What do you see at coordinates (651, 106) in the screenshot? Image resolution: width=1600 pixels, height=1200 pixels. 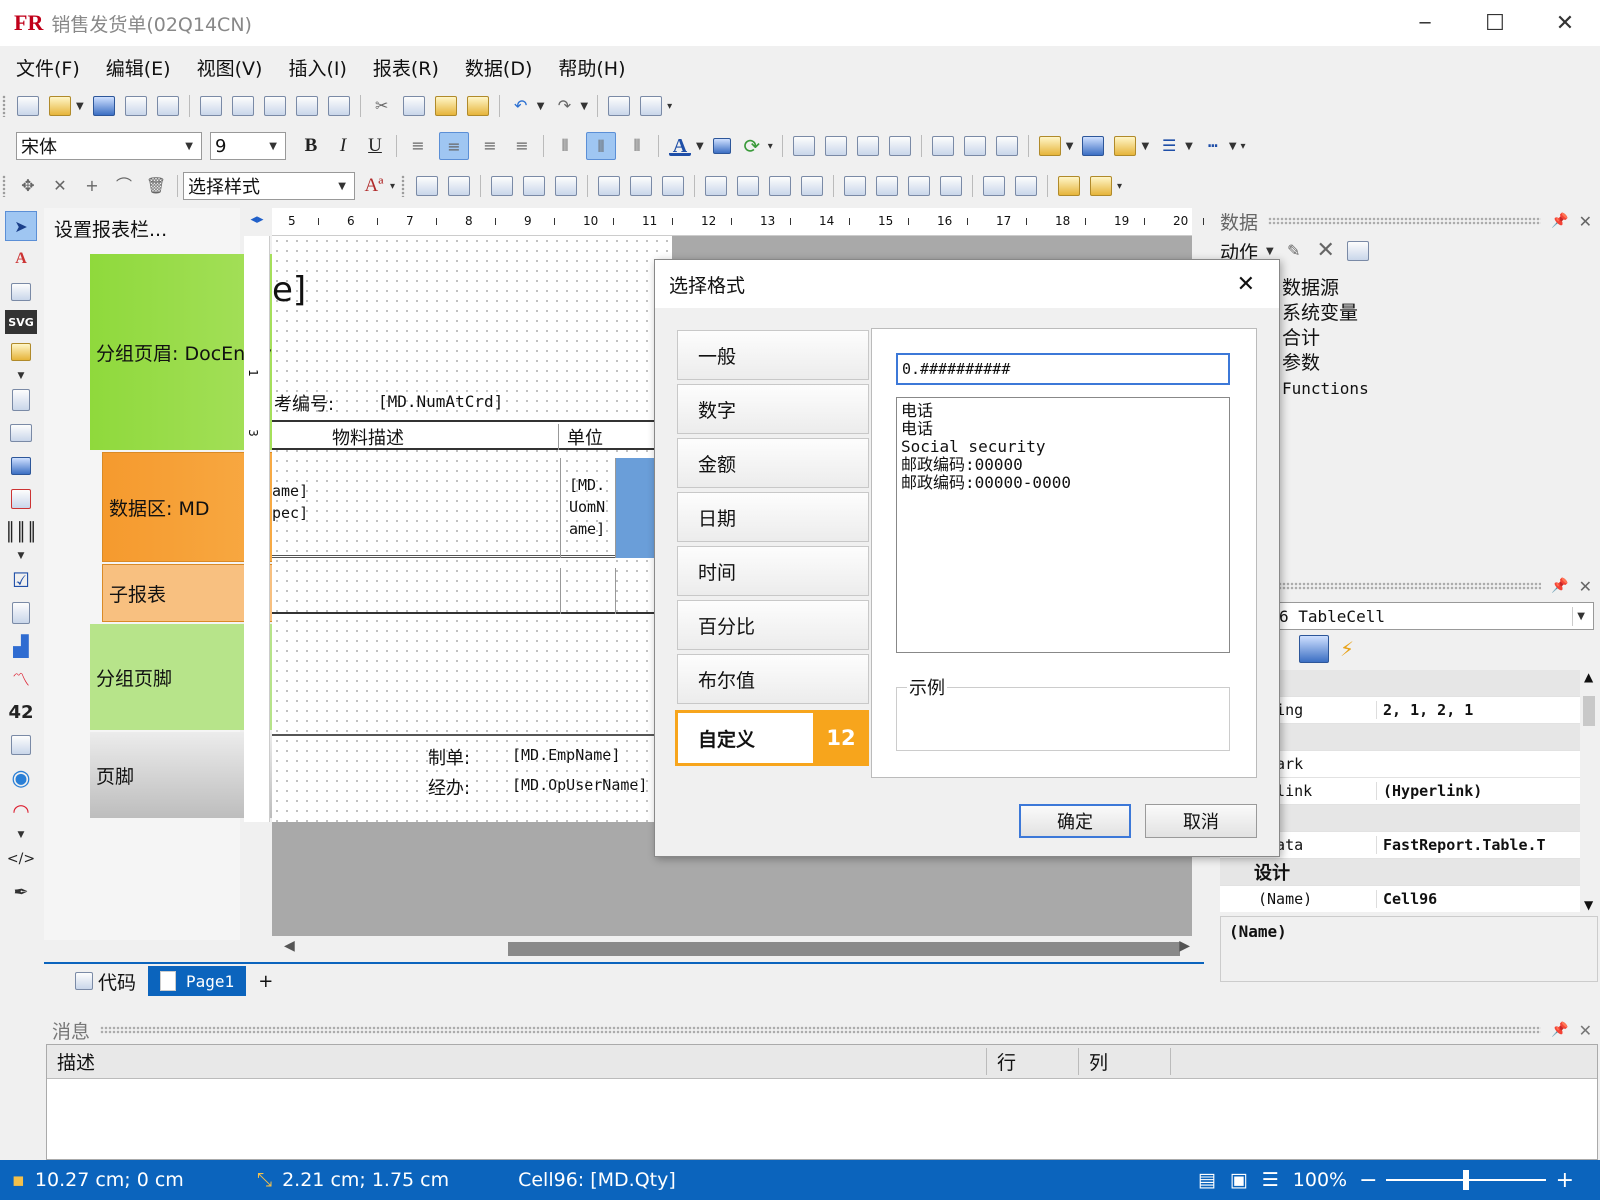 I see `ungroup-icon` at bounding box center [651, 106].